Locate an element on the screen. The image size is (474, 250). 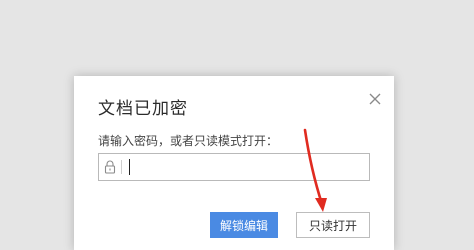
password-field is located at coordinates (234, 167).